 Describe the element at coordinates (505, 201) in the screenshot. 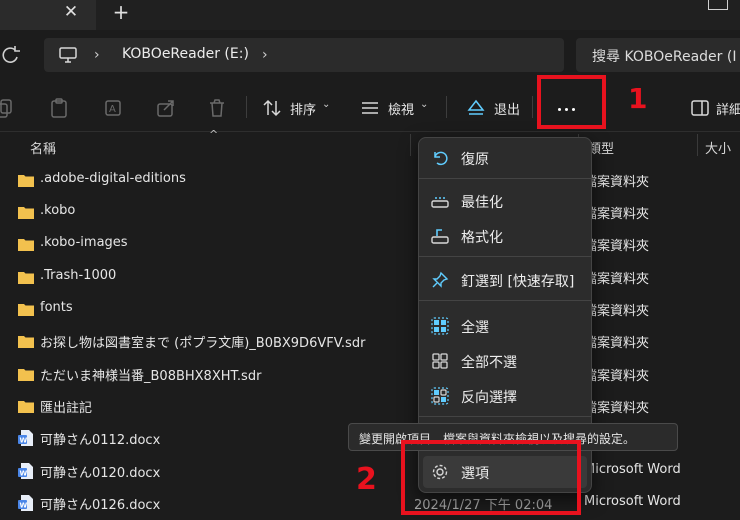

I see `menu-item-optimize: 最佳化` at that location.